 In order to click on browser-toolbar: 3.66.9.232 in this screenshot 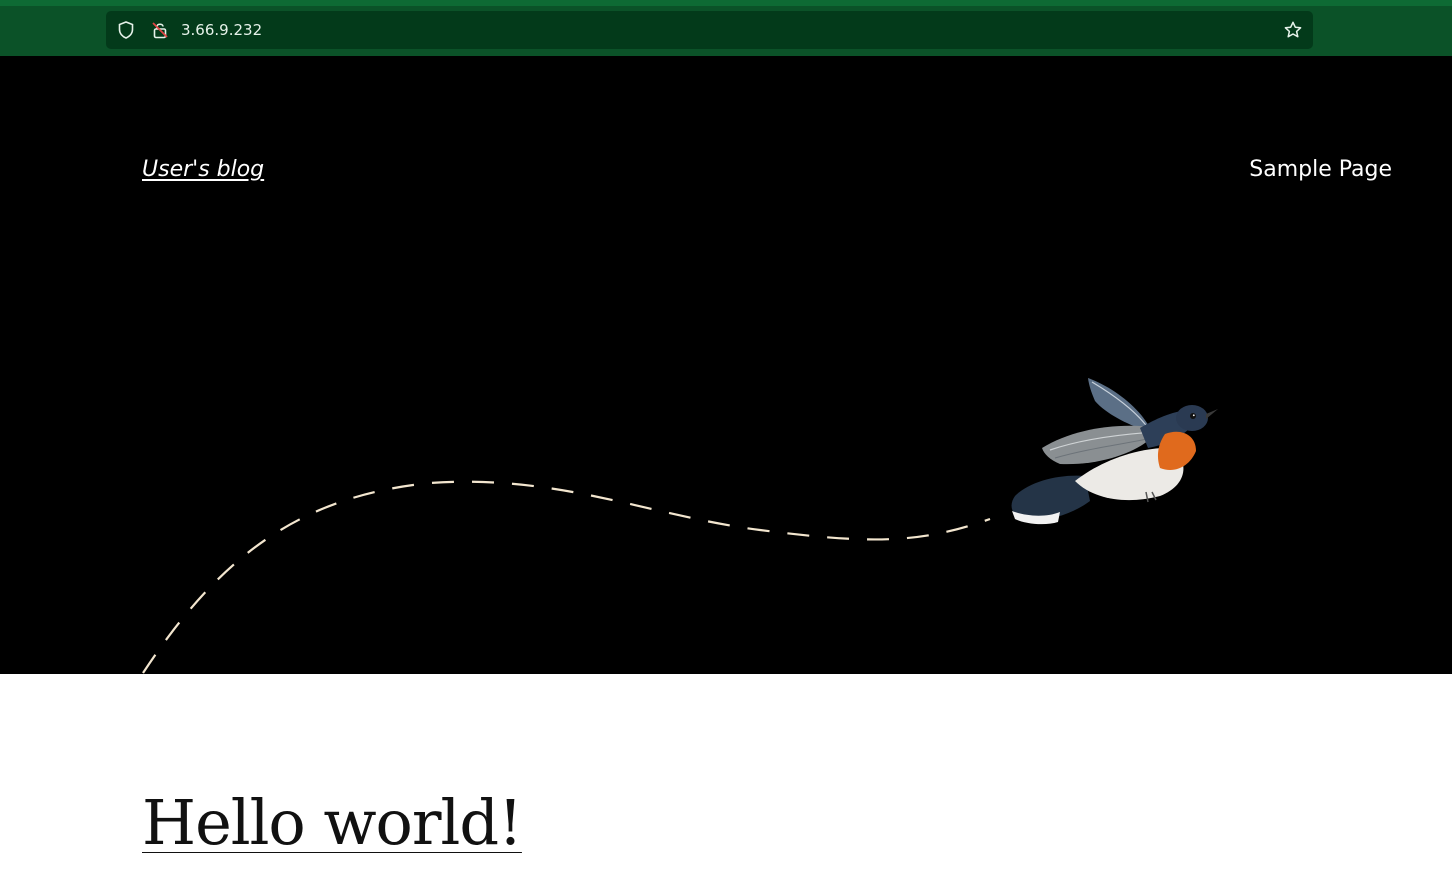, I will do `click(726, 28)`.